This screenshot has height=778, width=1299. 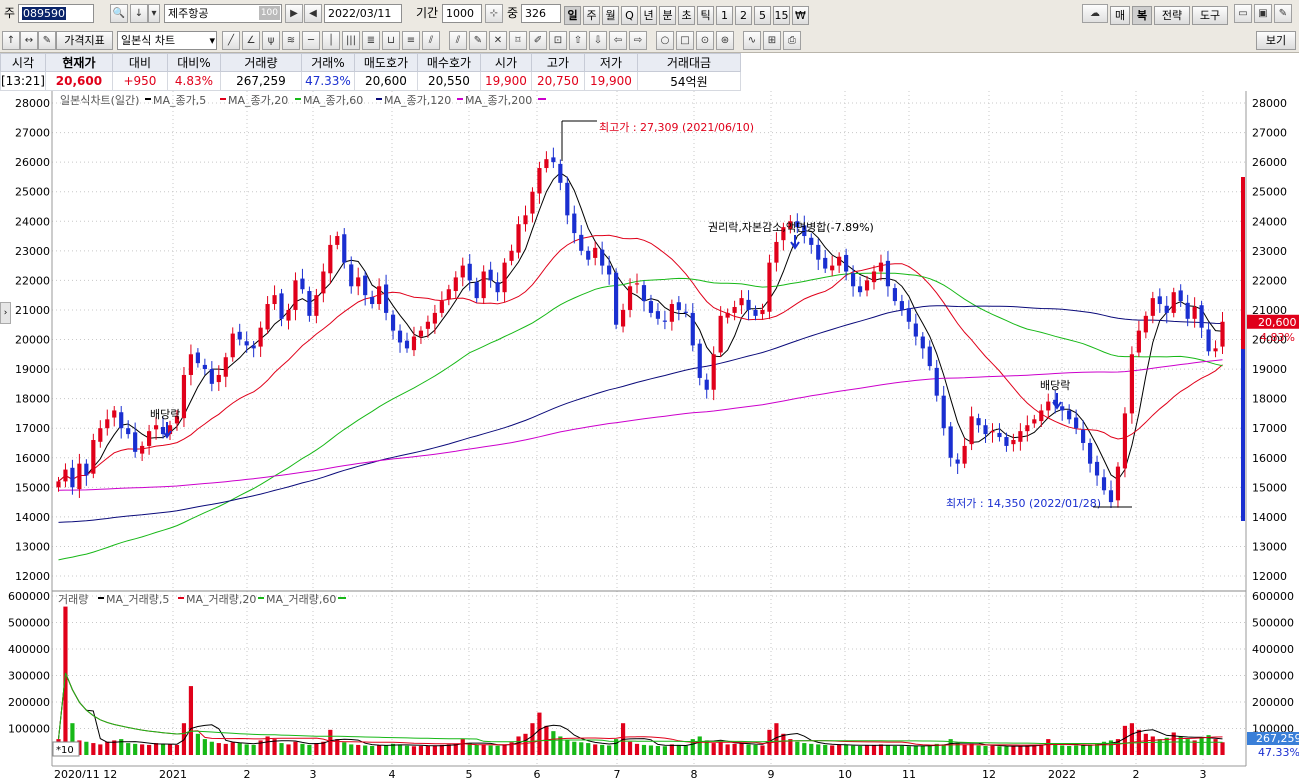 What do you see at coordinates (800, 15) in the screenshot?
I see `timeframe-button: ₩` at bounding box center [800, 15].